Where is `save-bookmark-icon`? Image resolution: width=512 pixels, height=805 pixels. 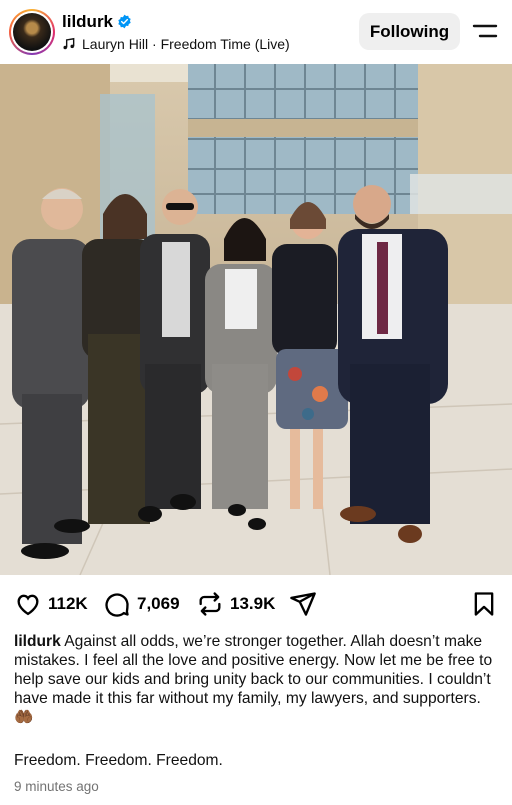
save-bookmark-icon is located at coordinates (484, 604).